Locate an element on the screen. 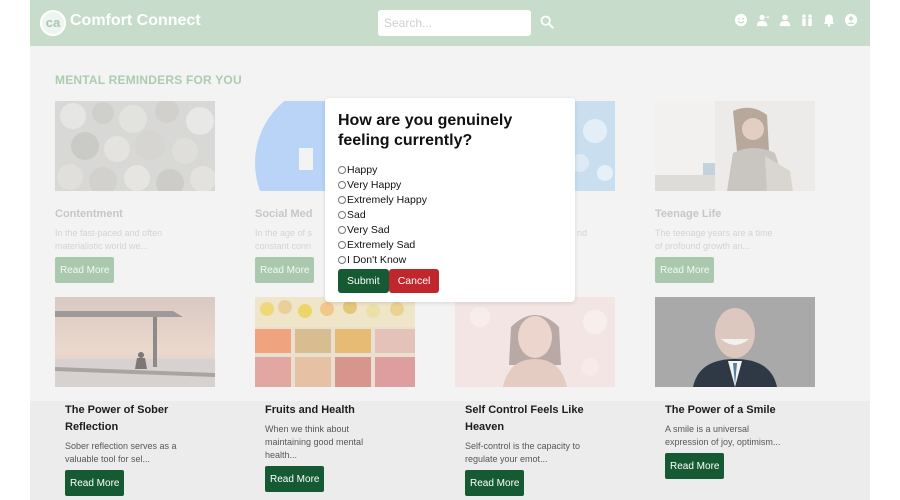 Image resolution: width=900 pixels, height=500 pixels. brand-title: Comfort Connect is located at coordinates (135, 21).